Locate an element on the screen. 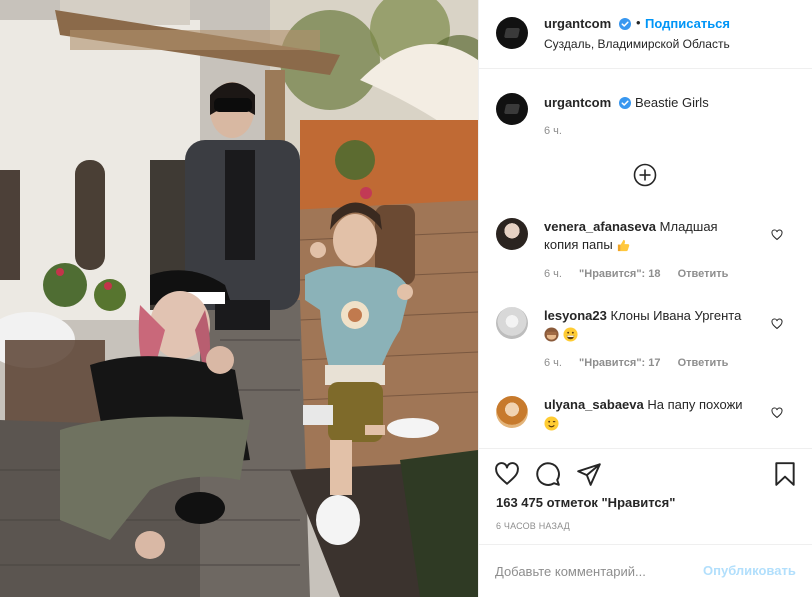 This screenshot has height=597, width=812. post-actions: 163 475 отметок "Нравится" 6 ЧАСОВ НАЗАД is located at coordinates (645, 496).